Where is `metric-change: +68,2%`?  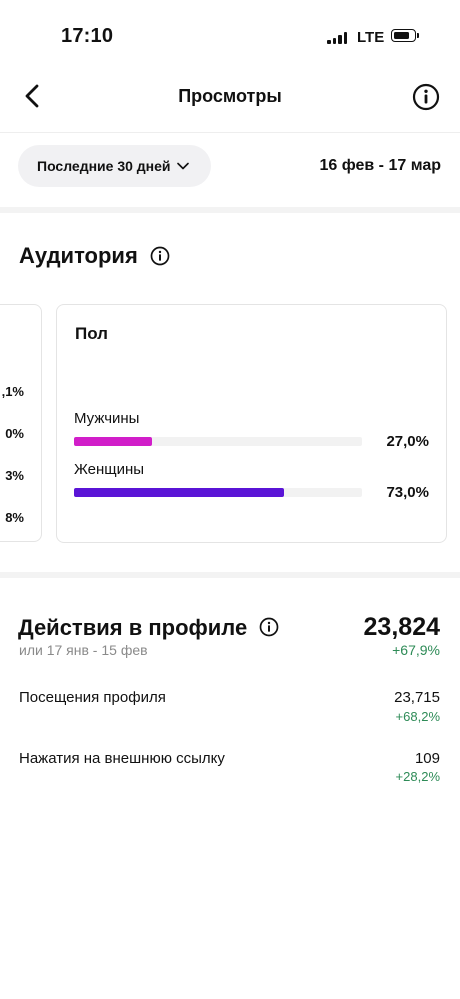 metric-change: +68,2% is located at coordinates (417, 716).